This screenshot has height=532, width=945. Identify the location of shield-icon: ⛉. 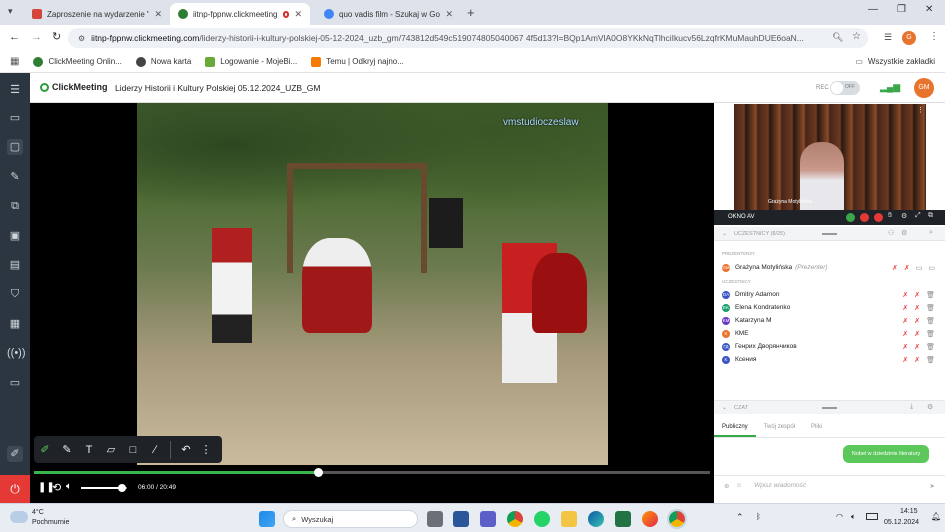
(15, 294).